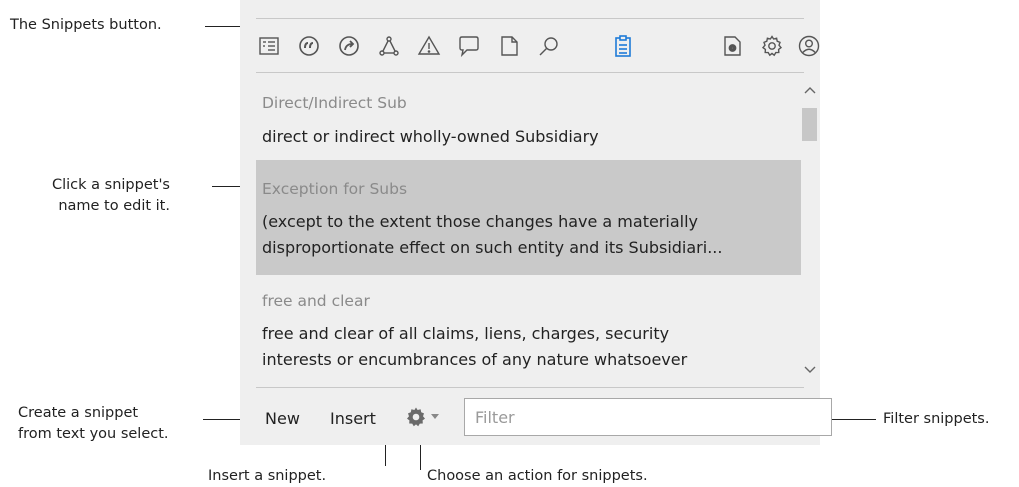 This screenshot has height=487, width=1019. I want to click on comment-icon, so click(469, 46).